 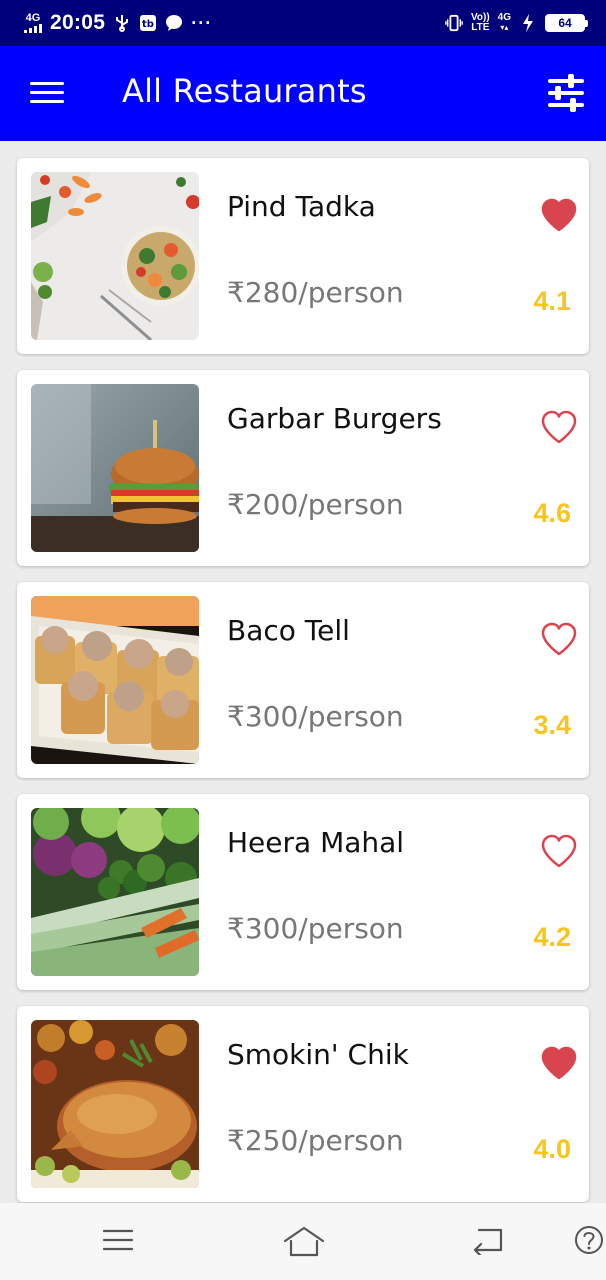 I want to click on roast-chicken-photo, so click(x=115, y=1104).